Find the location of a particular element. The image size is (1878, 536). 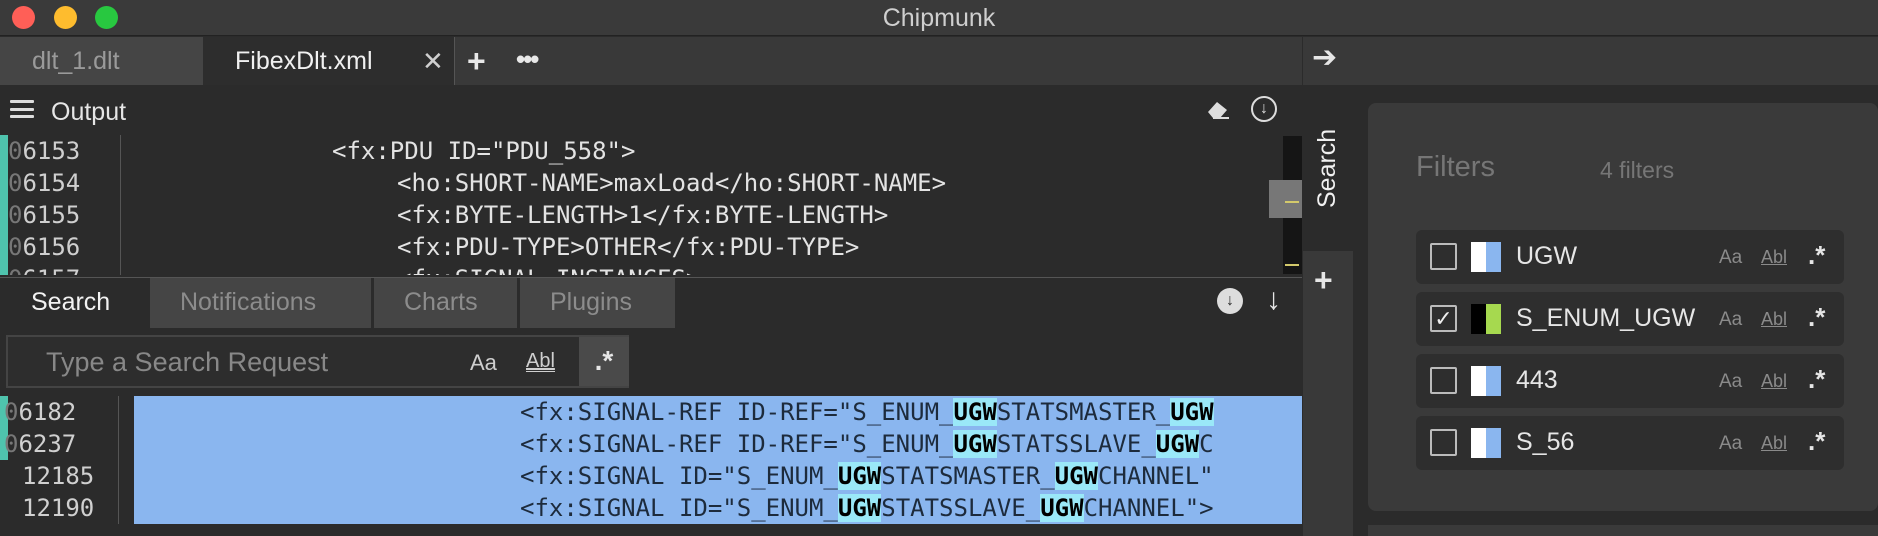

filter-label: S_56 is located at coordinates (1545, 442).